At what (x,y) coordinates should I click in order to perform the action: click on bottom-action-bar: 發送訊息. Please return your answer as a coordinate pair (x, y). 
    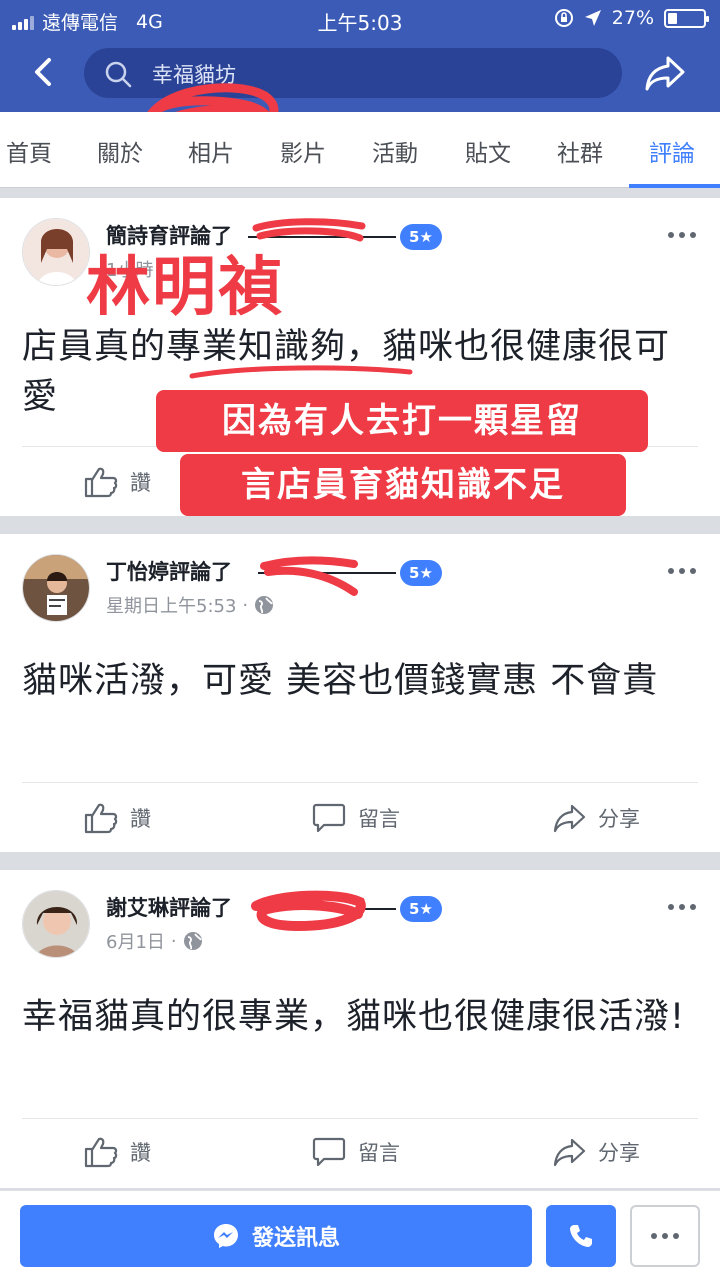
    Looking at the image, I should click on (360, 1235).